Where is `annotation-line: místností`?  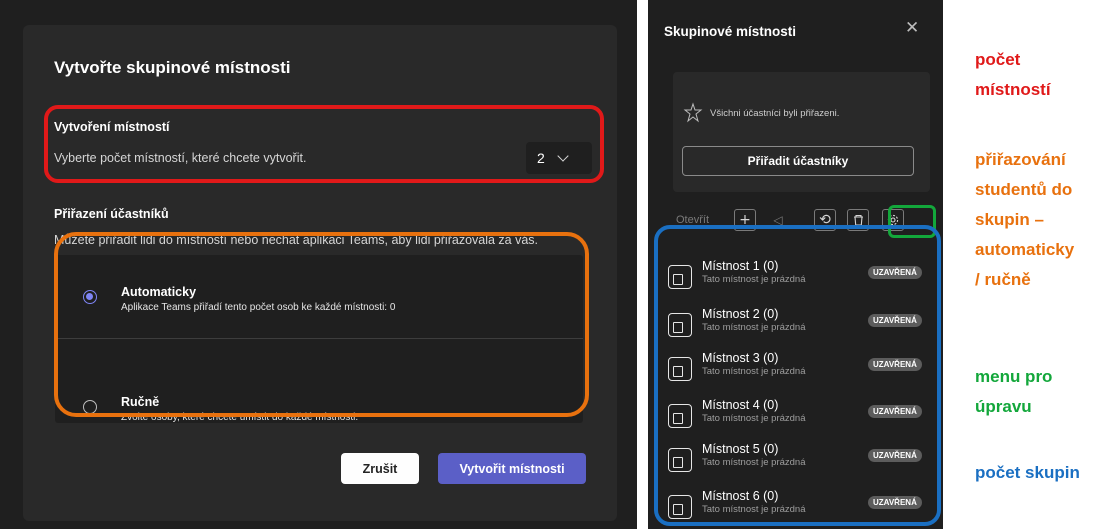 annotation-line: místností is located at coordinates (1013, 89).